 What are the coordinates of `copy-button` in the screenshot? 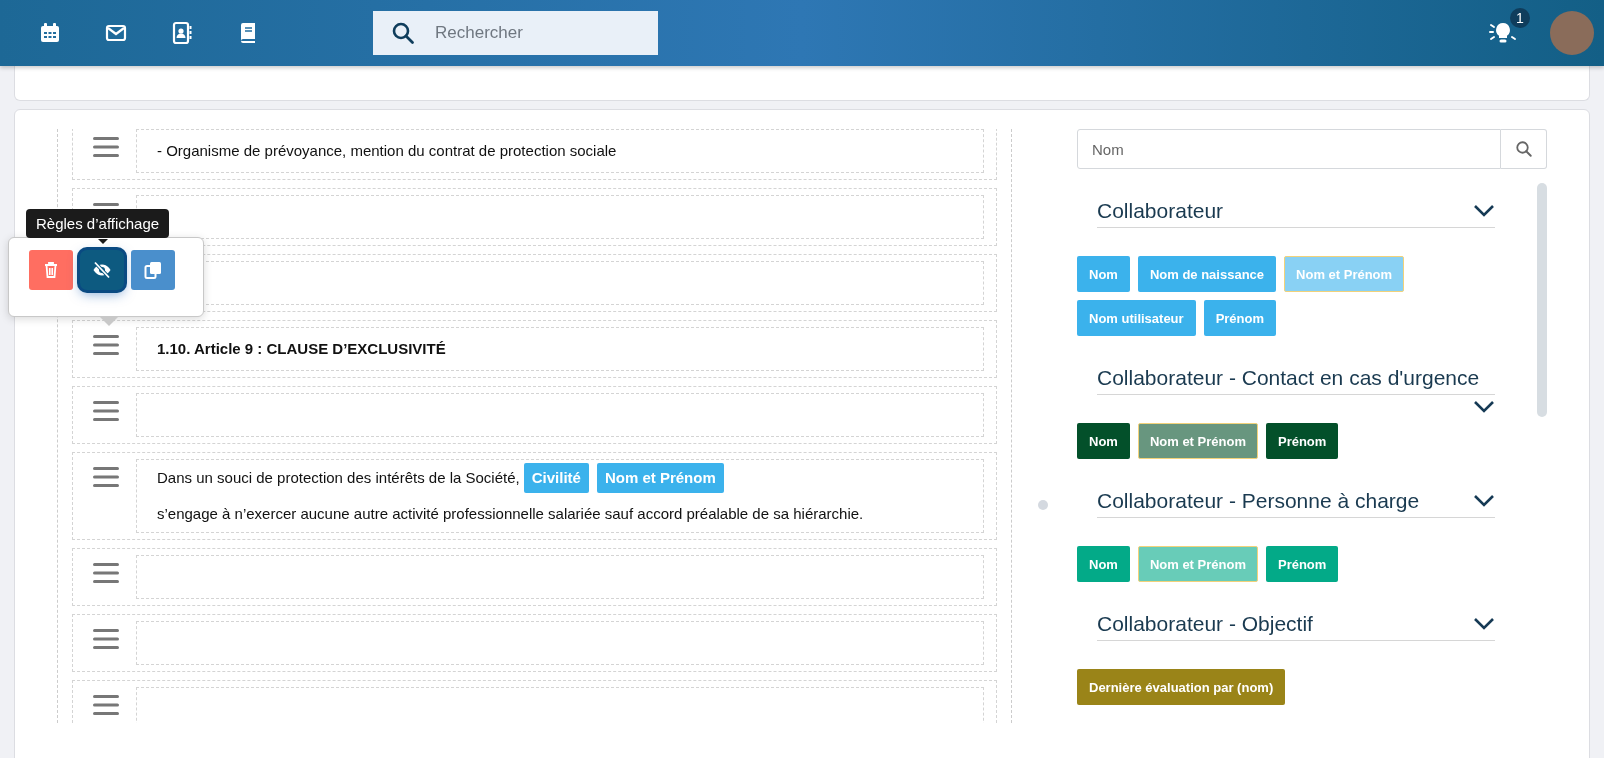 It's located at (153, 270).